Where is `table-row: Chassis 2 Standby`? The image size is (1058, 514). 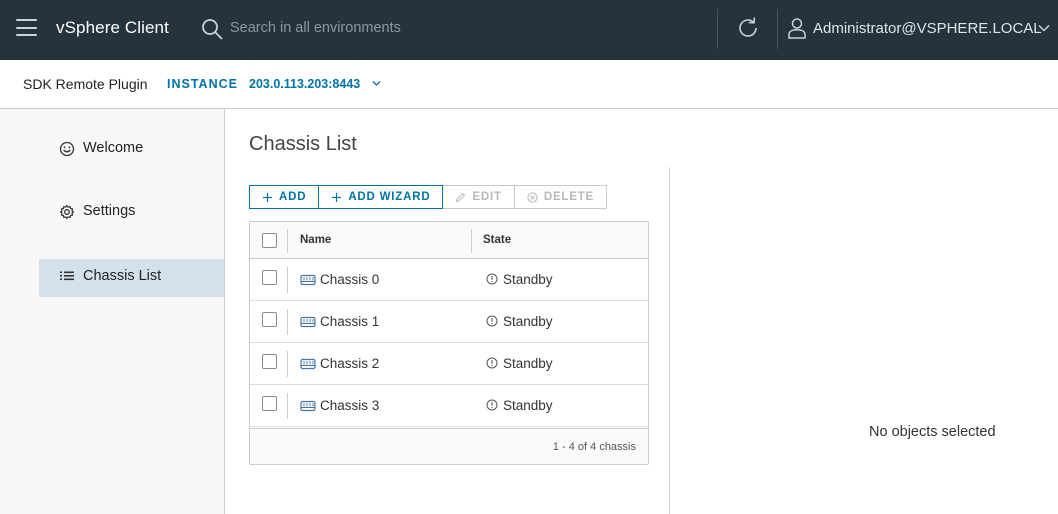 table-row: Chassis 2 Standby is located at coordinates (449, 364).